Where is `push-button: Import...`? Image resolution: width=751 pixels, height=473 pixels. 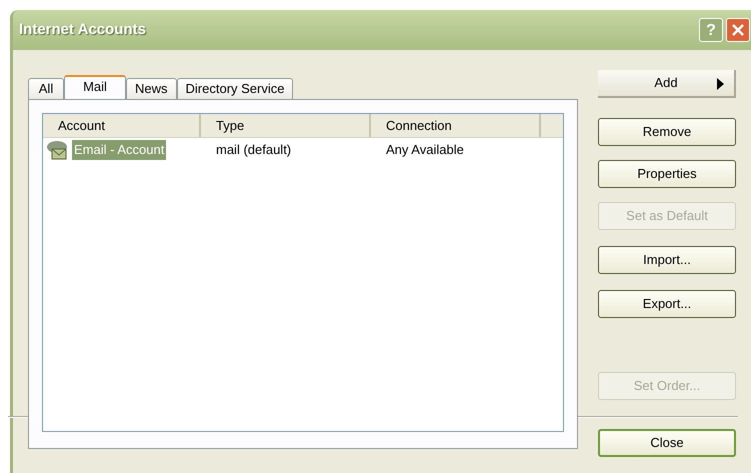 push-button: Import... is located at coordinates (667, 260).